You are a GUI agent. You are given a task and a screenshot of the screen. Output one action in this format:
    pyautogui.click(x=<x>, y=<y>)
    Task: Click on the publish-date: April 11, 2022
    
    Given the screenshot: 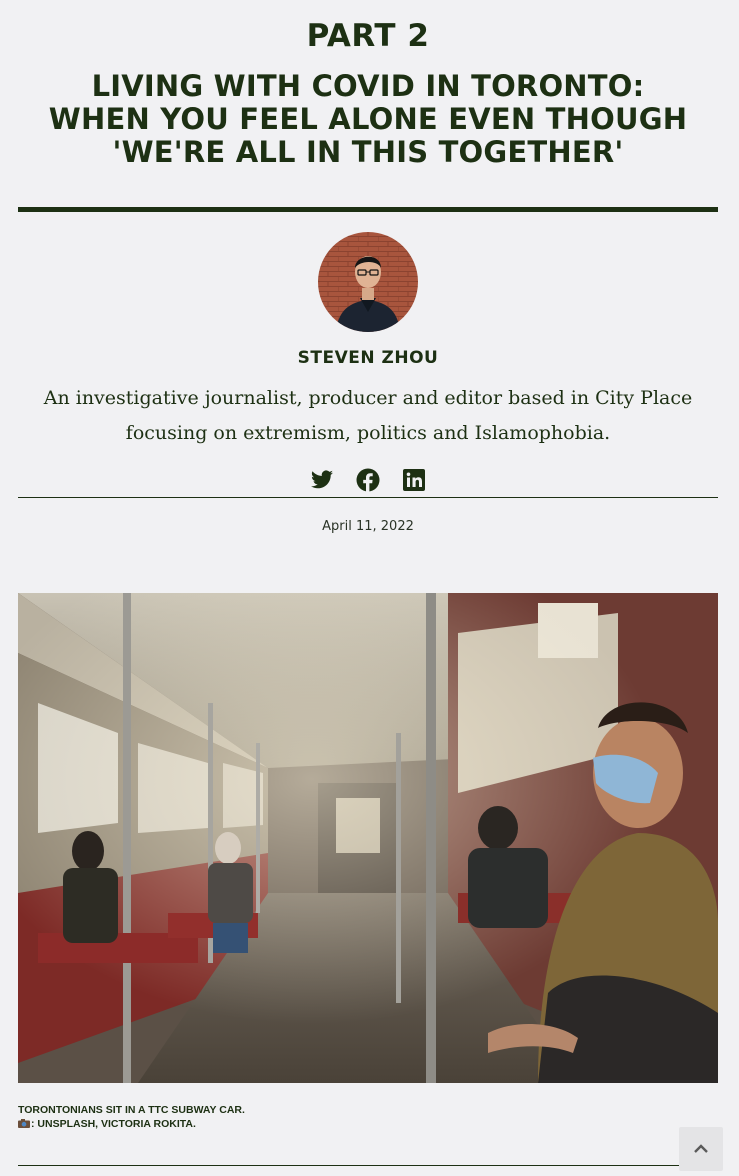 What is the action you would take?
    pyautogui.click(x=368, y=526)
    